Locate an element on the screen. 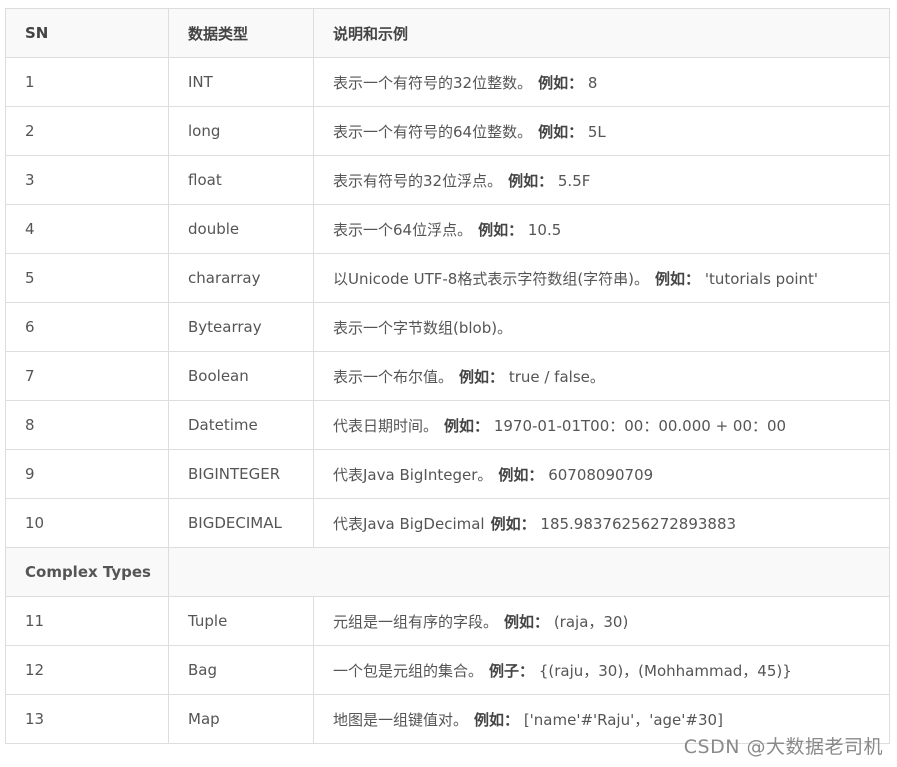 The width and height of the screenshot is (897, 767). example-value: 60708090709 is located at coordinates (601, 474).